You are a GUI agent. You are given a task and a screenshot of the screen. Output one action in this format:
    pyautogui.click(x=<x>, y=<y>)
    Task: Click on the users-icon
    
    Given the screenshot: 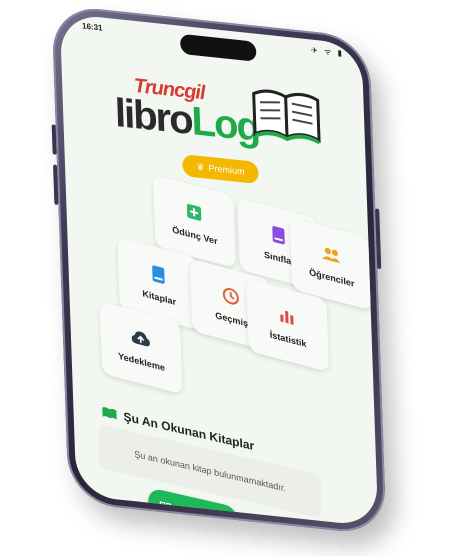 What is the action you would take?
    pyautogui.click(x=331, y=254)
    